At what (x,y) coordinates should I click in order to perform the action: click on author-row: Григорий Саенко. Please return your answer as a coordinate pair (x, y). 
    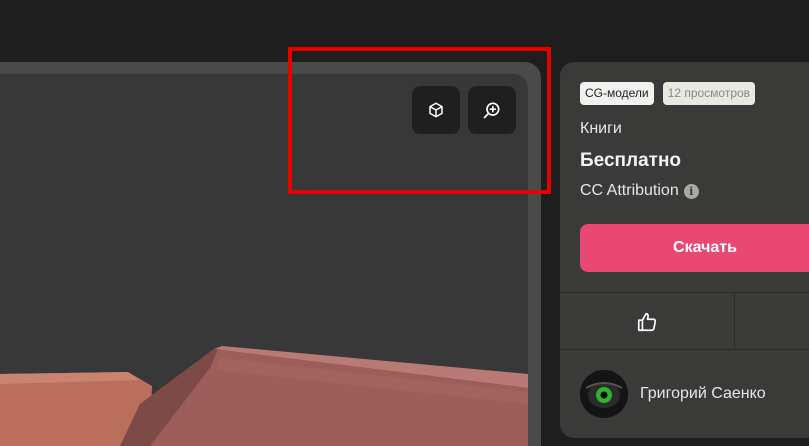
    Looking at the image, I should click on (673, 394).